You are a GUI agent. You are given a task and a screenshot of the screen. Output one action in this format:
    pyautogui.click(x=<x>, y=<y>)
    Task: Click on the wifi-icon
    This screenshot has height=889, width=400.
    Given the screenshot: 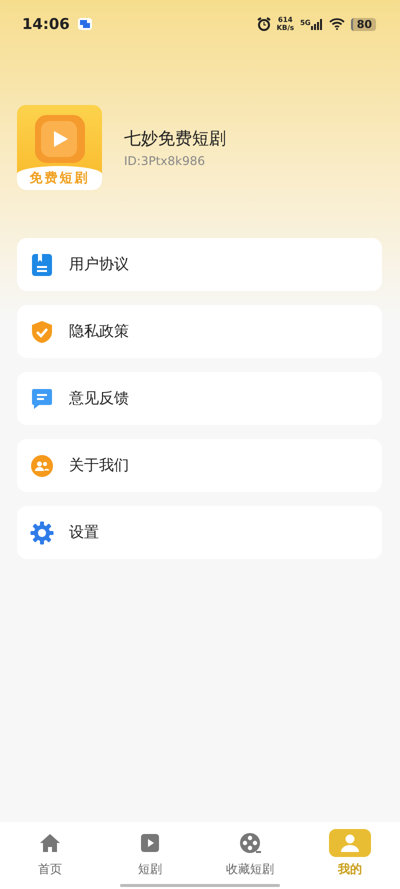 What is the action you would take?
    pyautogui.click(x=336, y=24)
    